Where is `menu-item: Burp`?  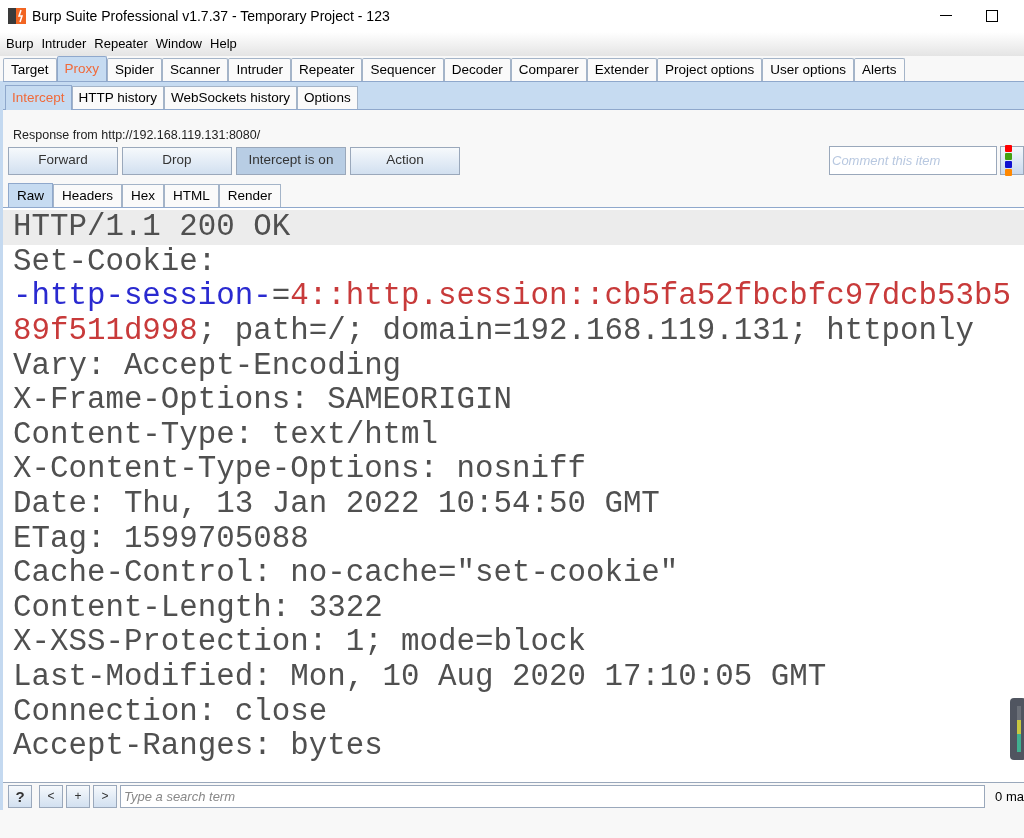 menu-item: Burp is located at coordinates (20, 44).